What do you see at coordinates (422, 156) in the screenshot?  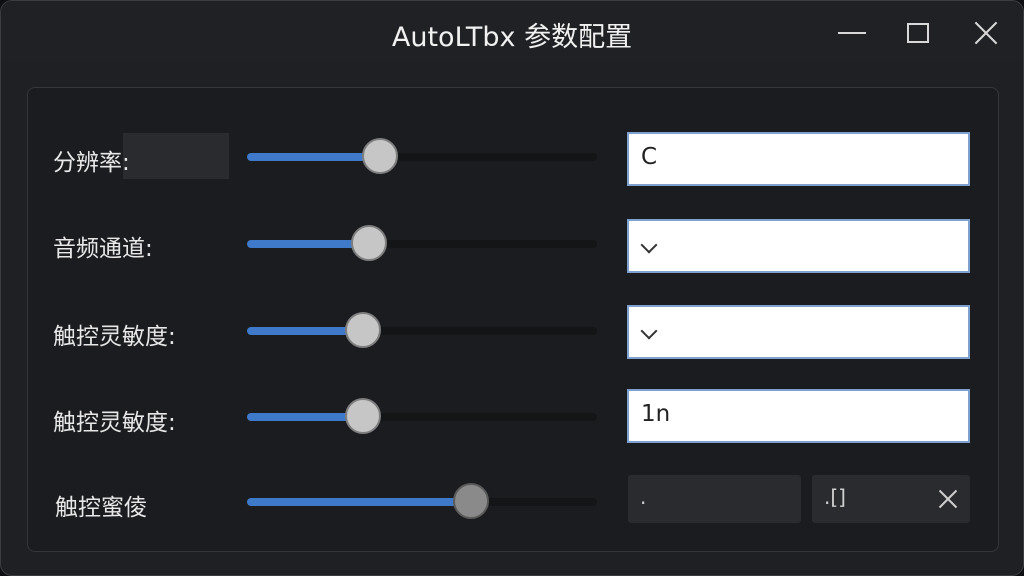 I see `resolution-slider` at bounding box center [422, 156].